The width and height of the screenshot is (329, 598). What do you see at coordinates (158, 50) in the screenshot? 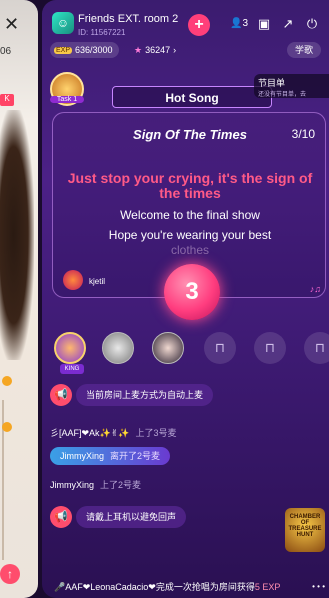
I see `coin-value: 36247` at bounding box center [158, 50].